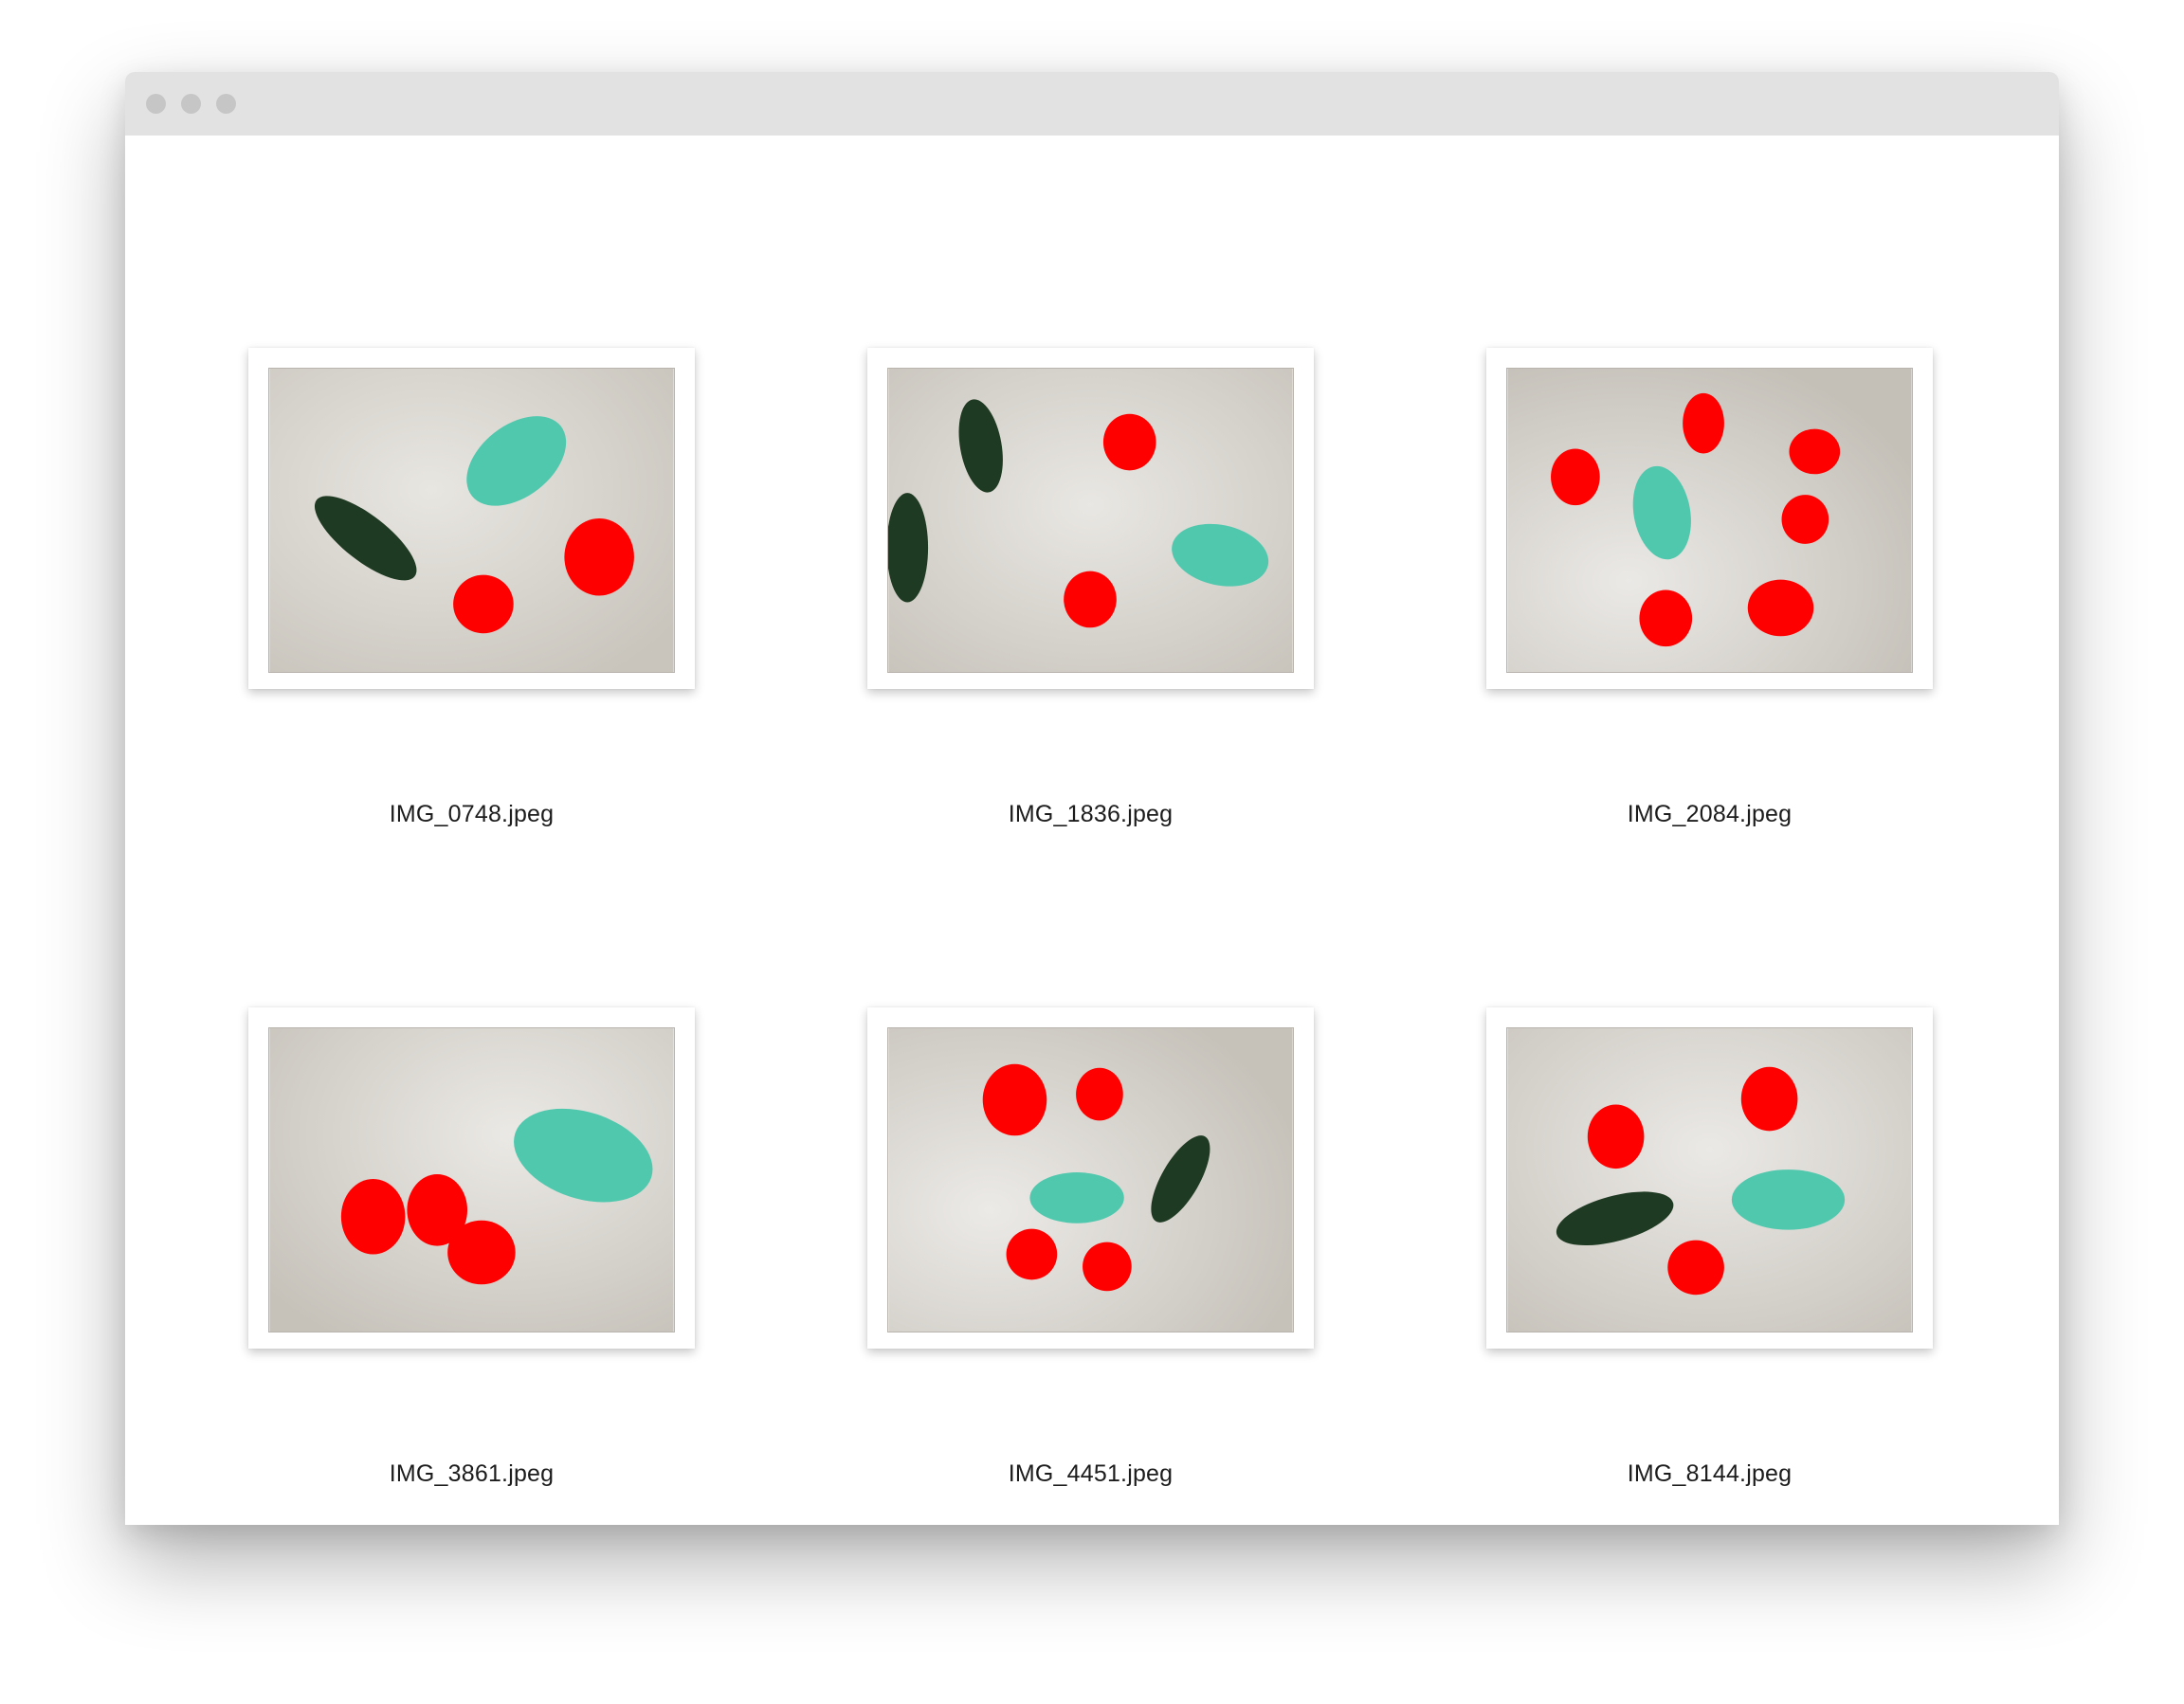  I want to click on close-window-button, so click(156, 104).